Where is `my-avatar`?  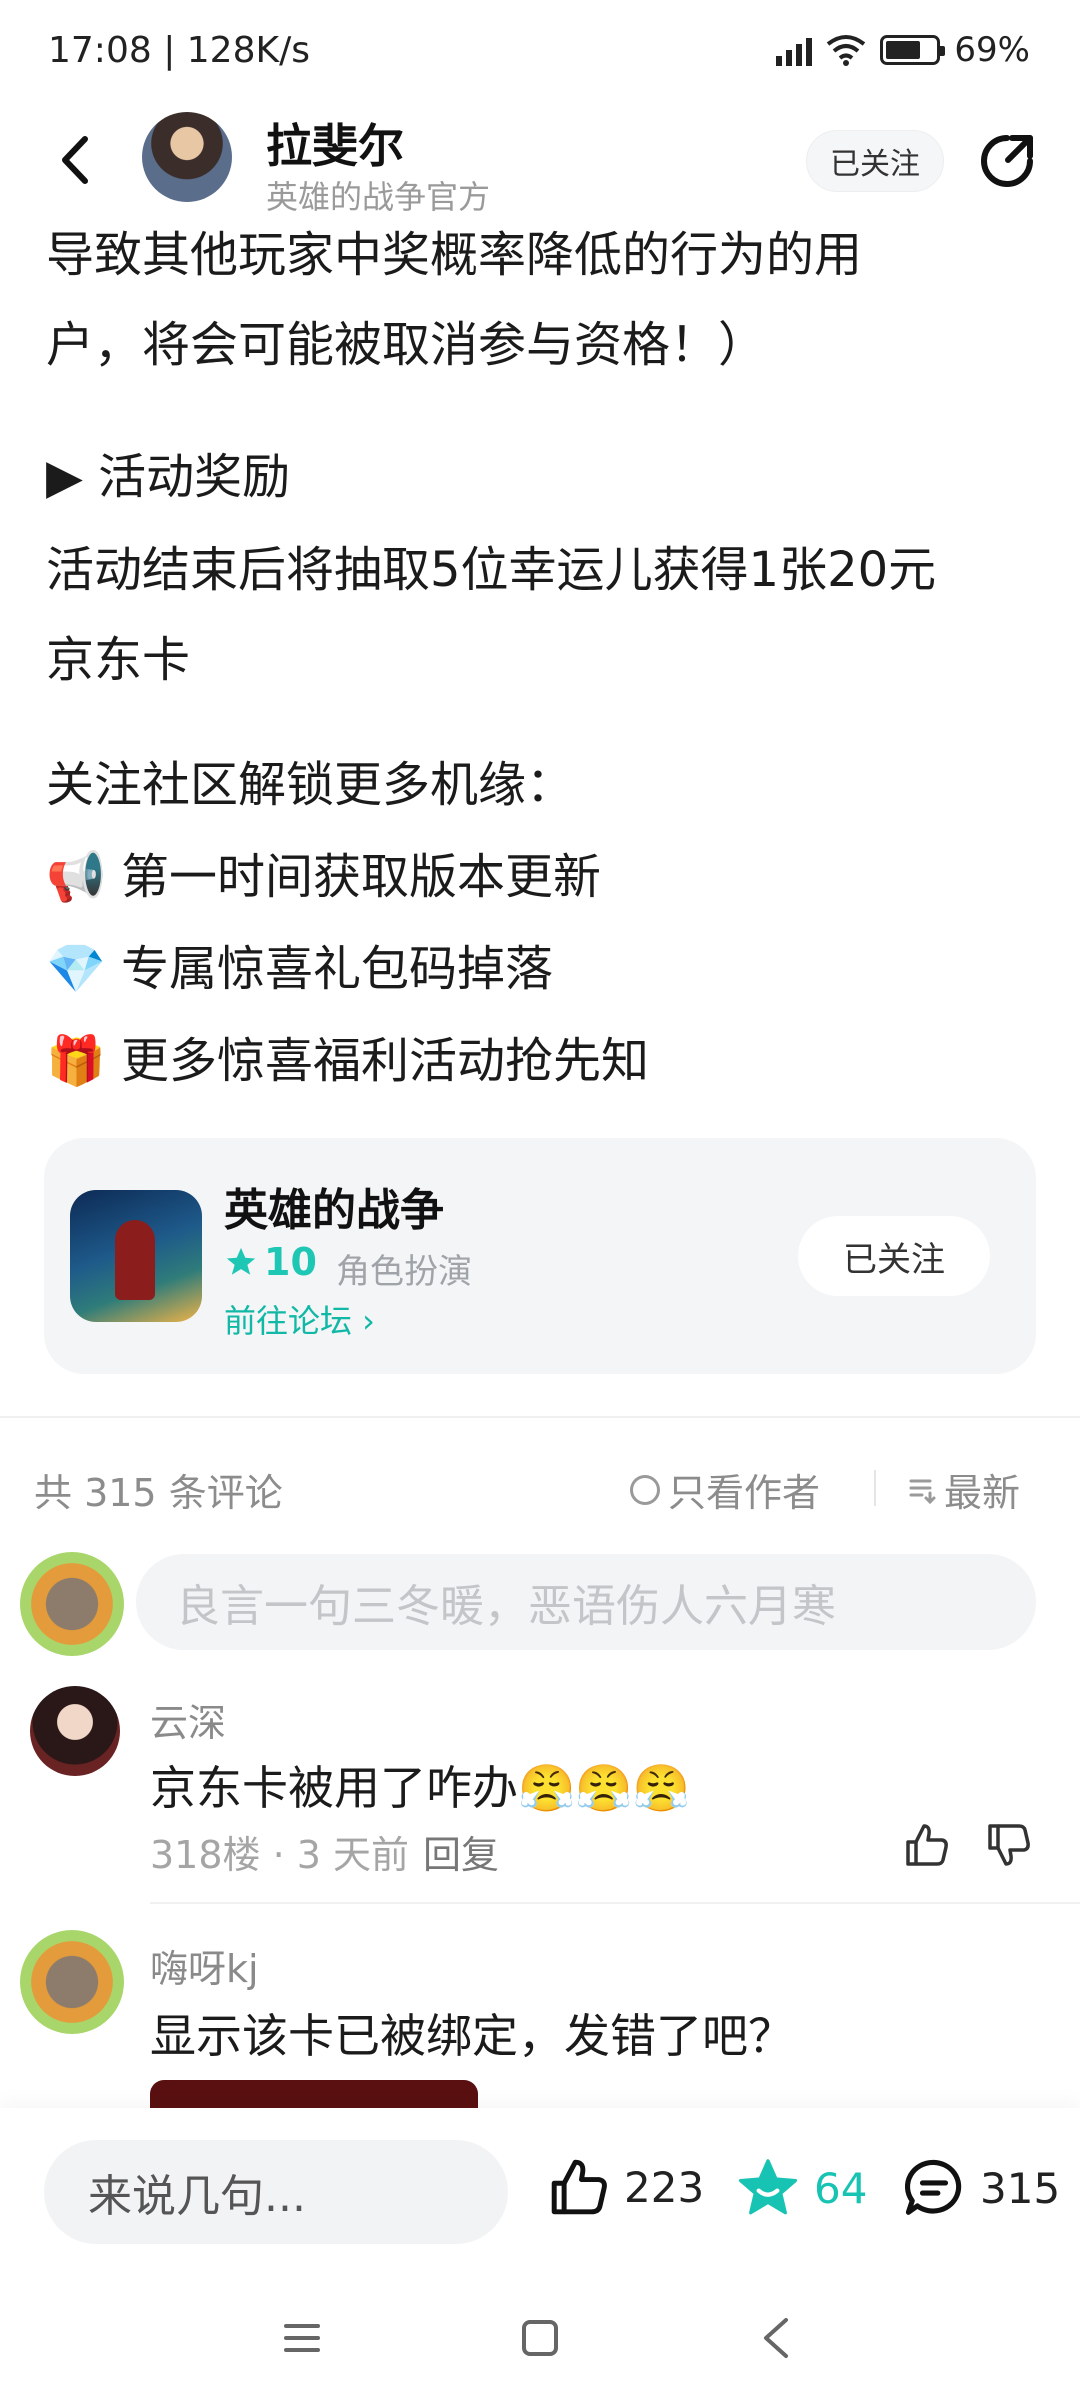 my-avatar is located at coordinates (72, 1604).